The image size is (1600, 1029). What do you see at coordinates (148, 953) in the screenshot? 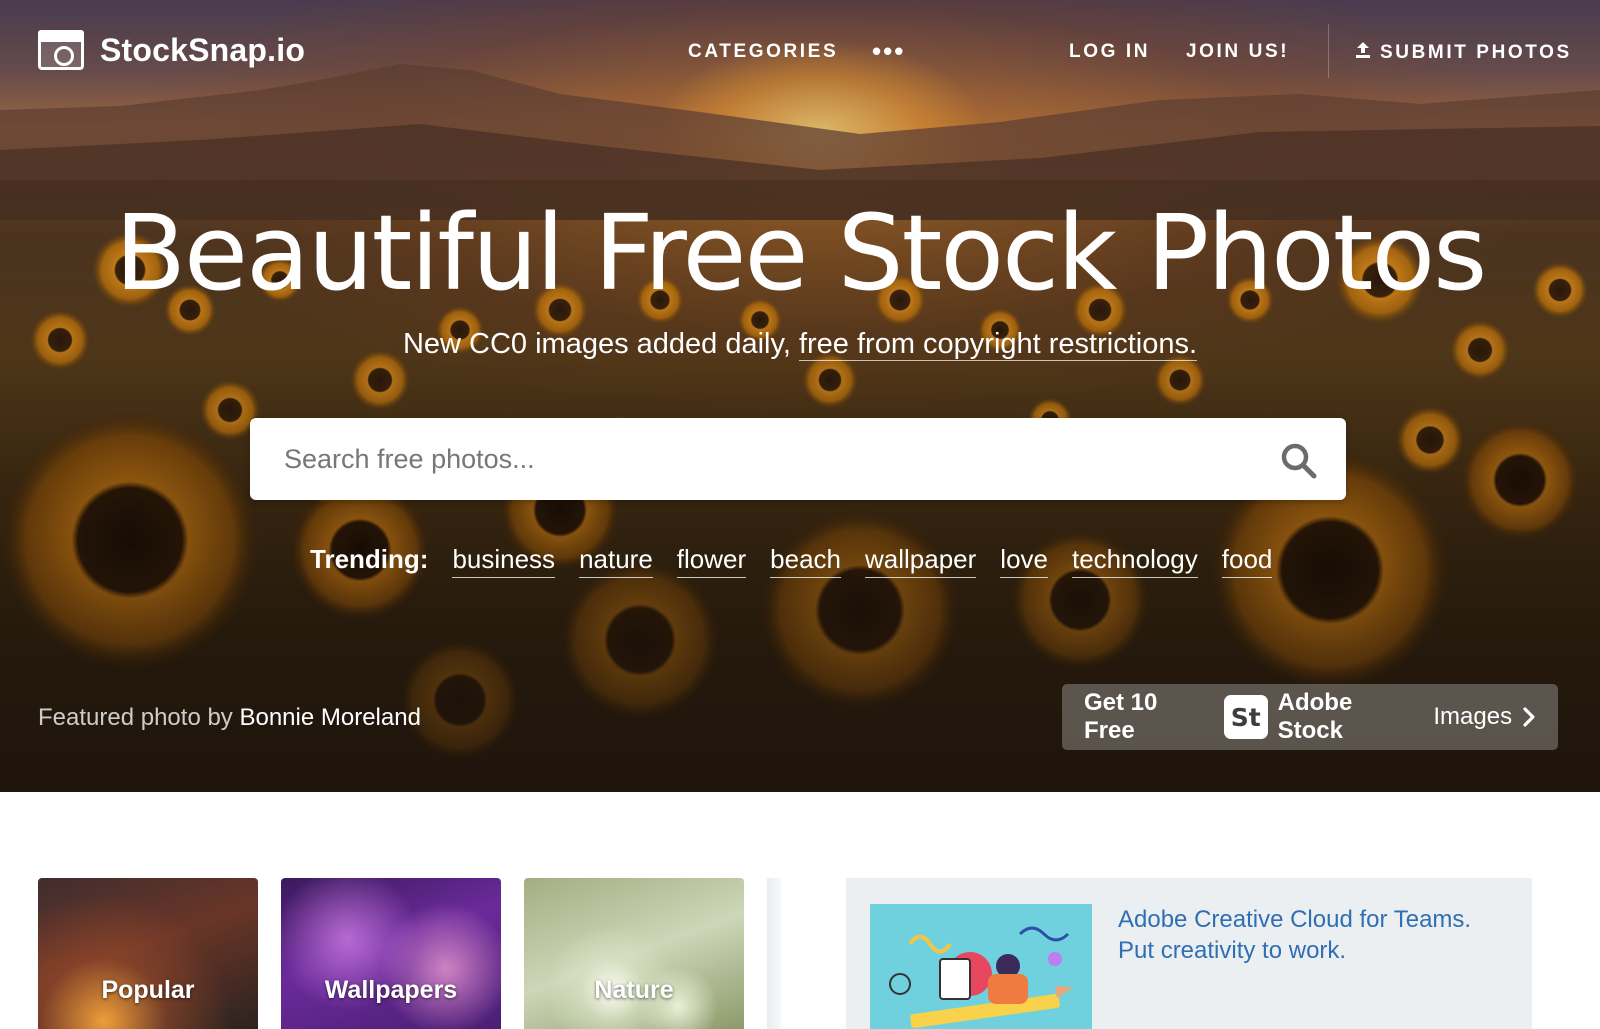
I see `category-card-popular: Popular` at bounding box center [148, 953].